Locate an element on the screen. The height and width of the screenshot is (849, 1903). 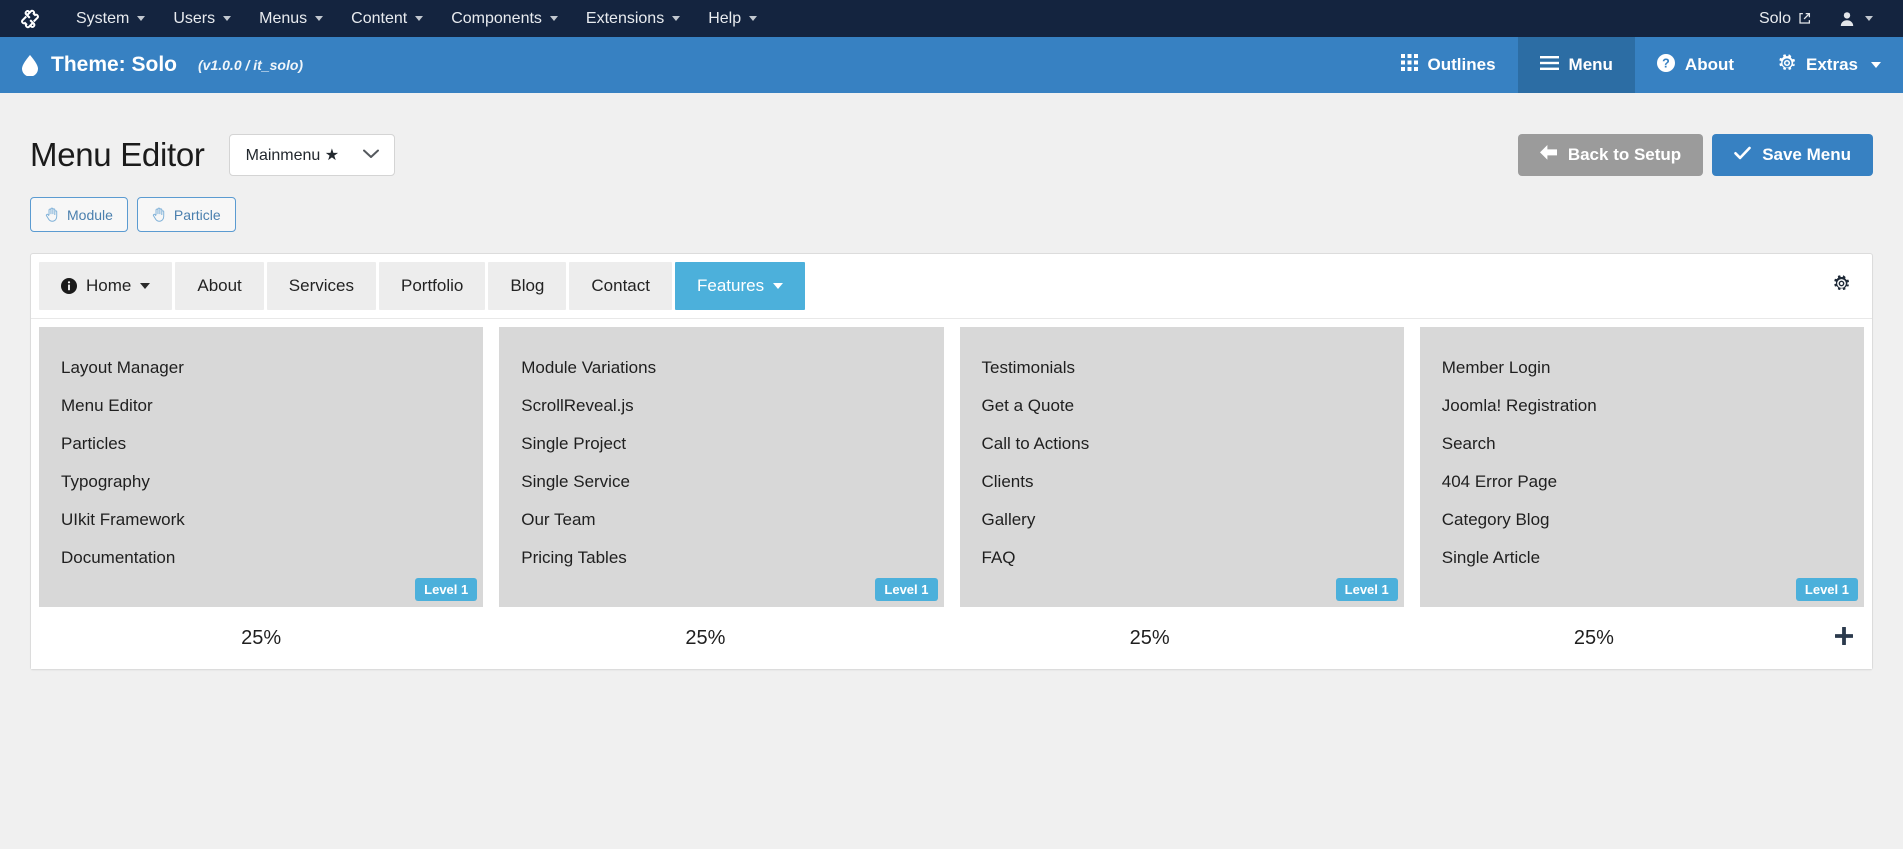
menu-tab-about: About is located at coordinates (219, 286).